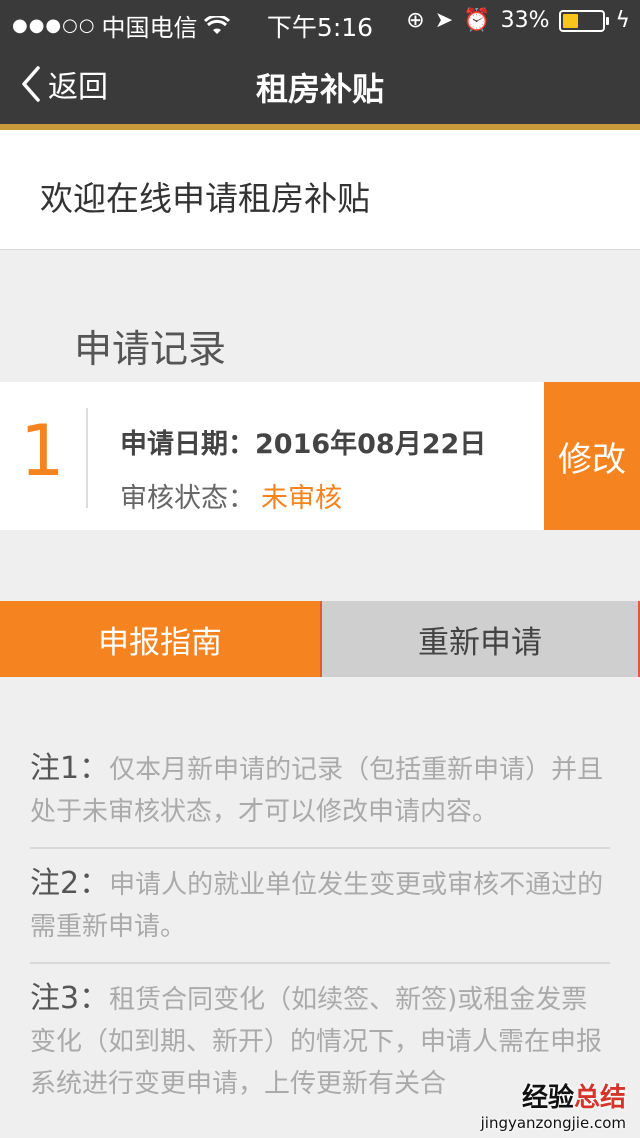 This screenshot has height=1138, width=640. What do you see at coordinates (553, 1123) in the screenshot?
I see `watermark-url: jingyanzongjie.com` at bounding box center [553, 1123].